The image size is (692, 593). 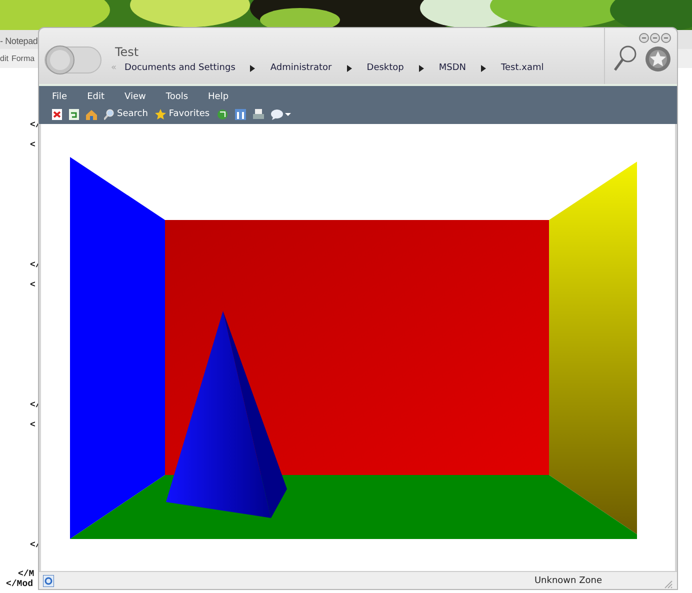 I want to click on breadcrumb-item: MSDN, so click(x=452, y=68).